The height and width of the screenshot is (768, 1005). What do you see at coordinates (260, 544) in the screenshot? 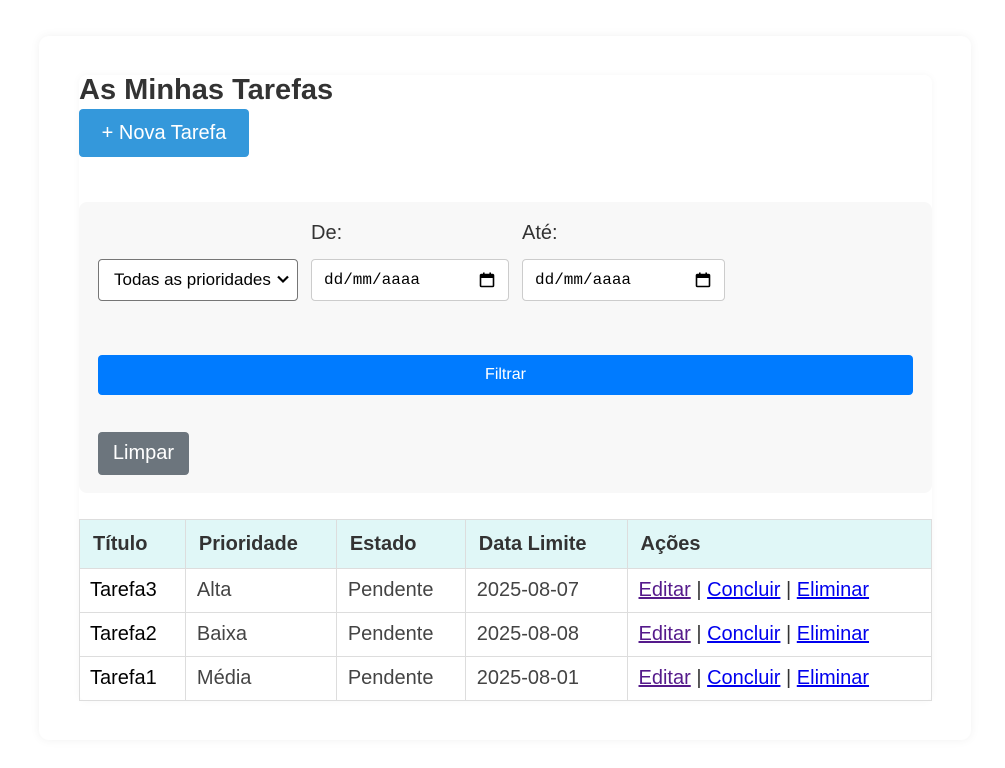
I see `column-header-priority: Prioridade` at bounding box center [260, 544].